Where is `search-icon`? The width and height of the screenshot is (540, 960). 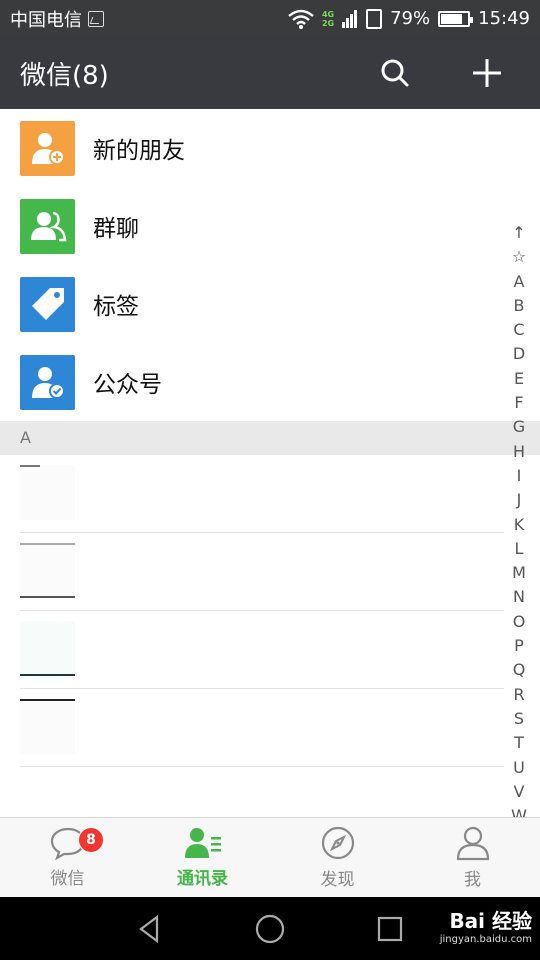 search-icon is located at coordinates (395, 73).